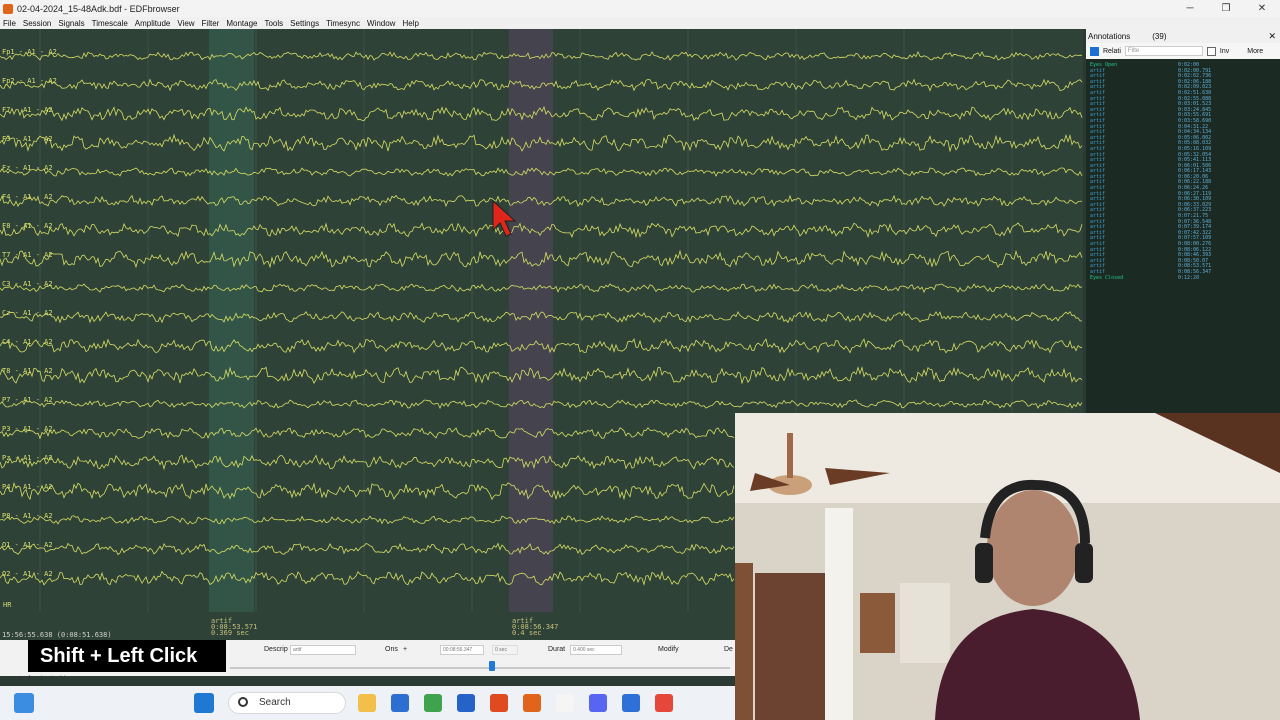 The image size is (1280, 720). What do you see at coordinates (27, 545) in the screenshot?
I see `channel-label: O1 - A1 - A2` at bounding box center [27, 545].